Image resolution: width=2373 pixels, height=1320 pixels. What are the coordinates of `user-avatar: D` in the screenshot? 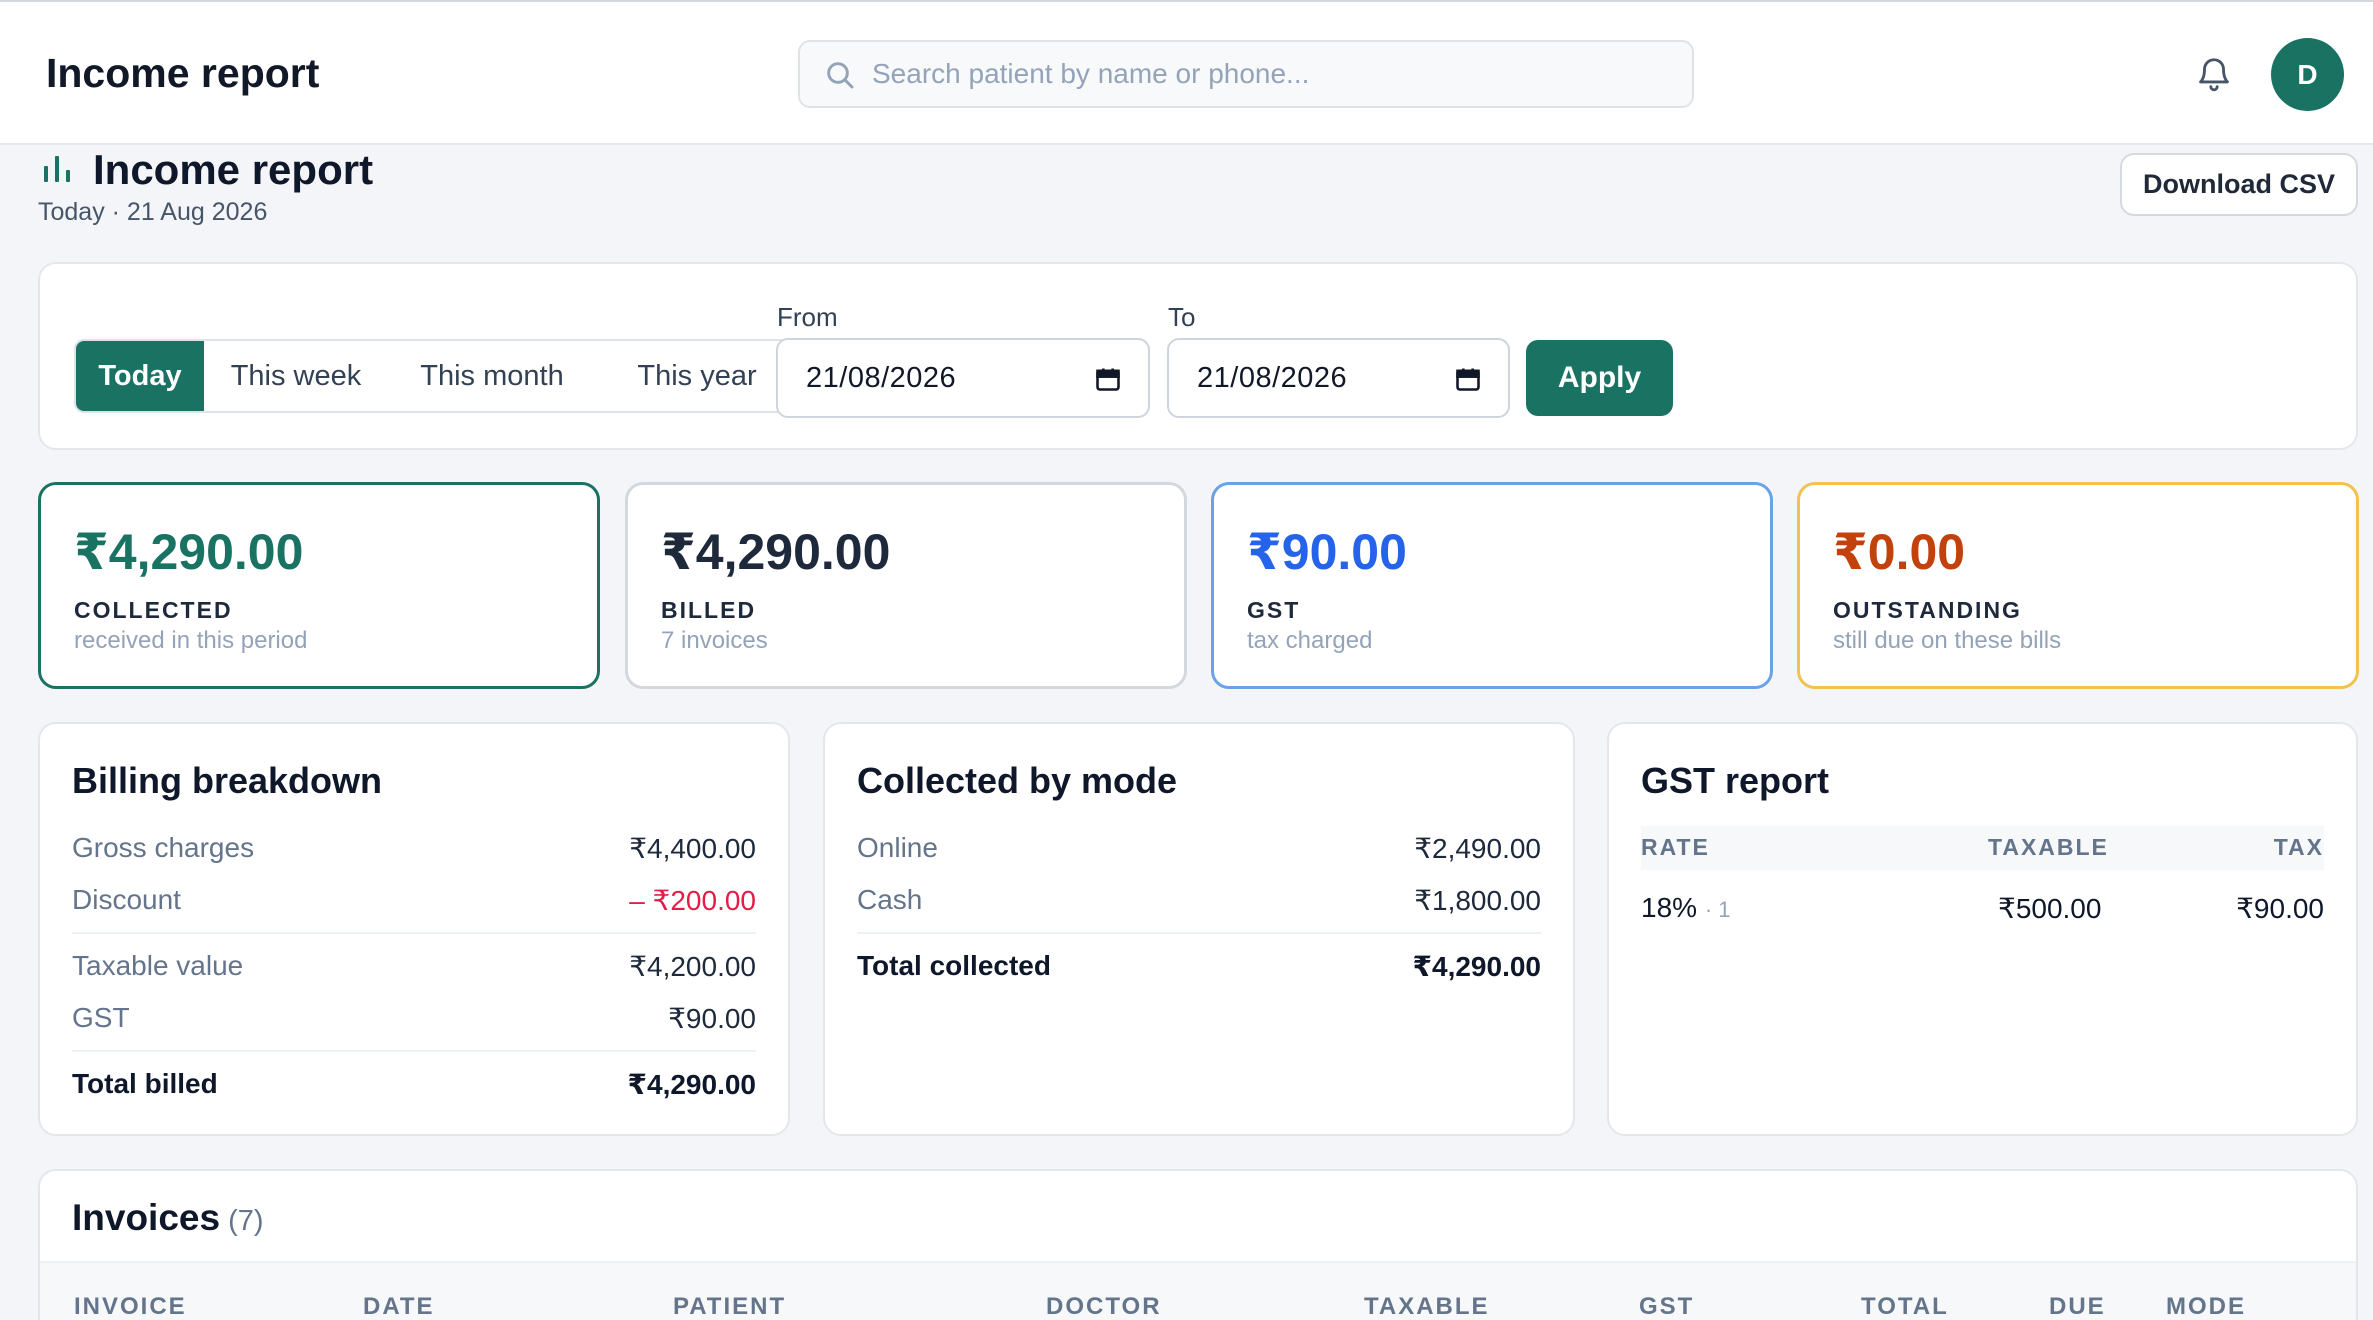 It's located at (2307, 74).